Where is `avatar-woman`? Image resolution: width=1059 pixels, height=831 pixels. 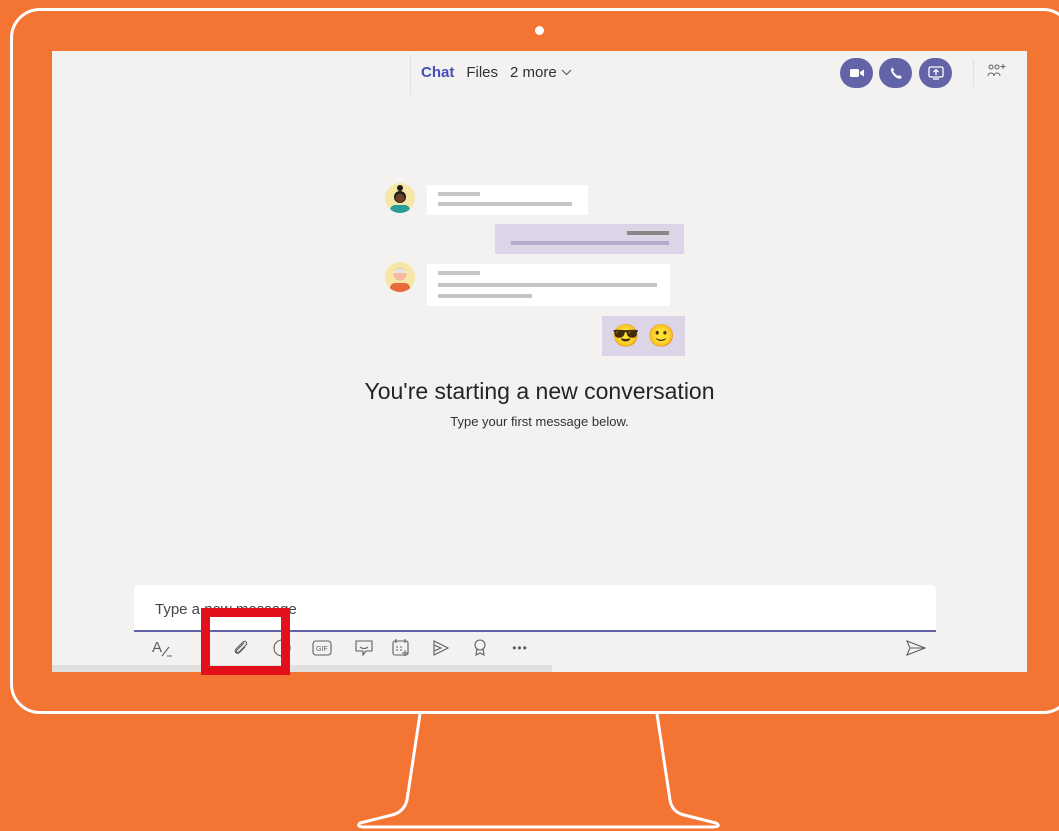
avatar-woman is located at coordinates (400, 198).